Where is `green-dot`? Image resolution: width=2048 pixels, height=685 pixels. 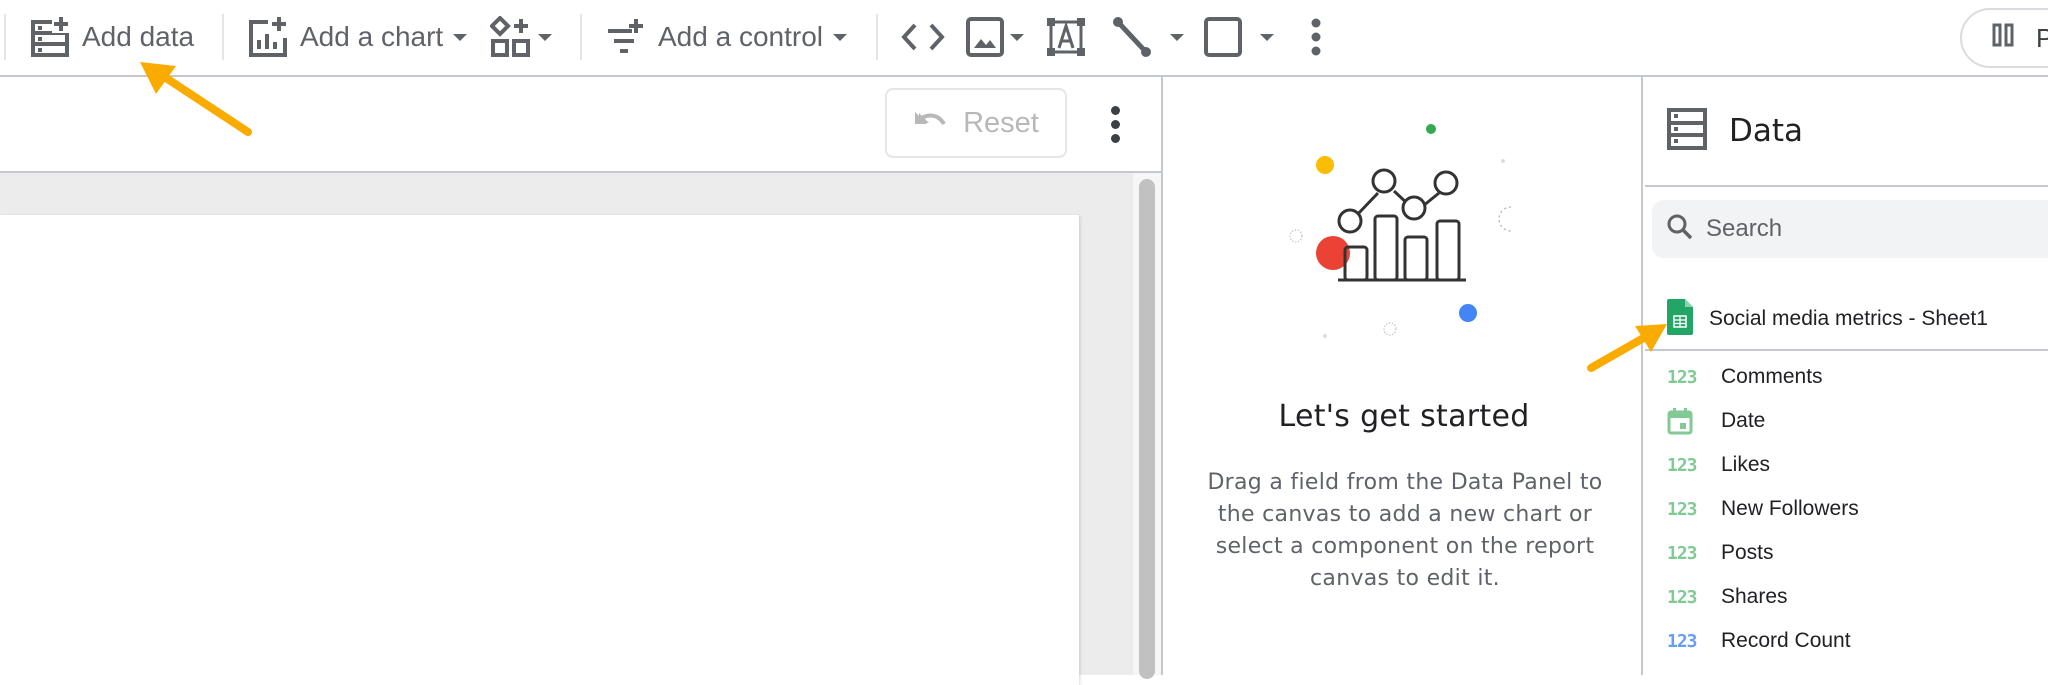
green-dot is located at coordinates (1431, 129).